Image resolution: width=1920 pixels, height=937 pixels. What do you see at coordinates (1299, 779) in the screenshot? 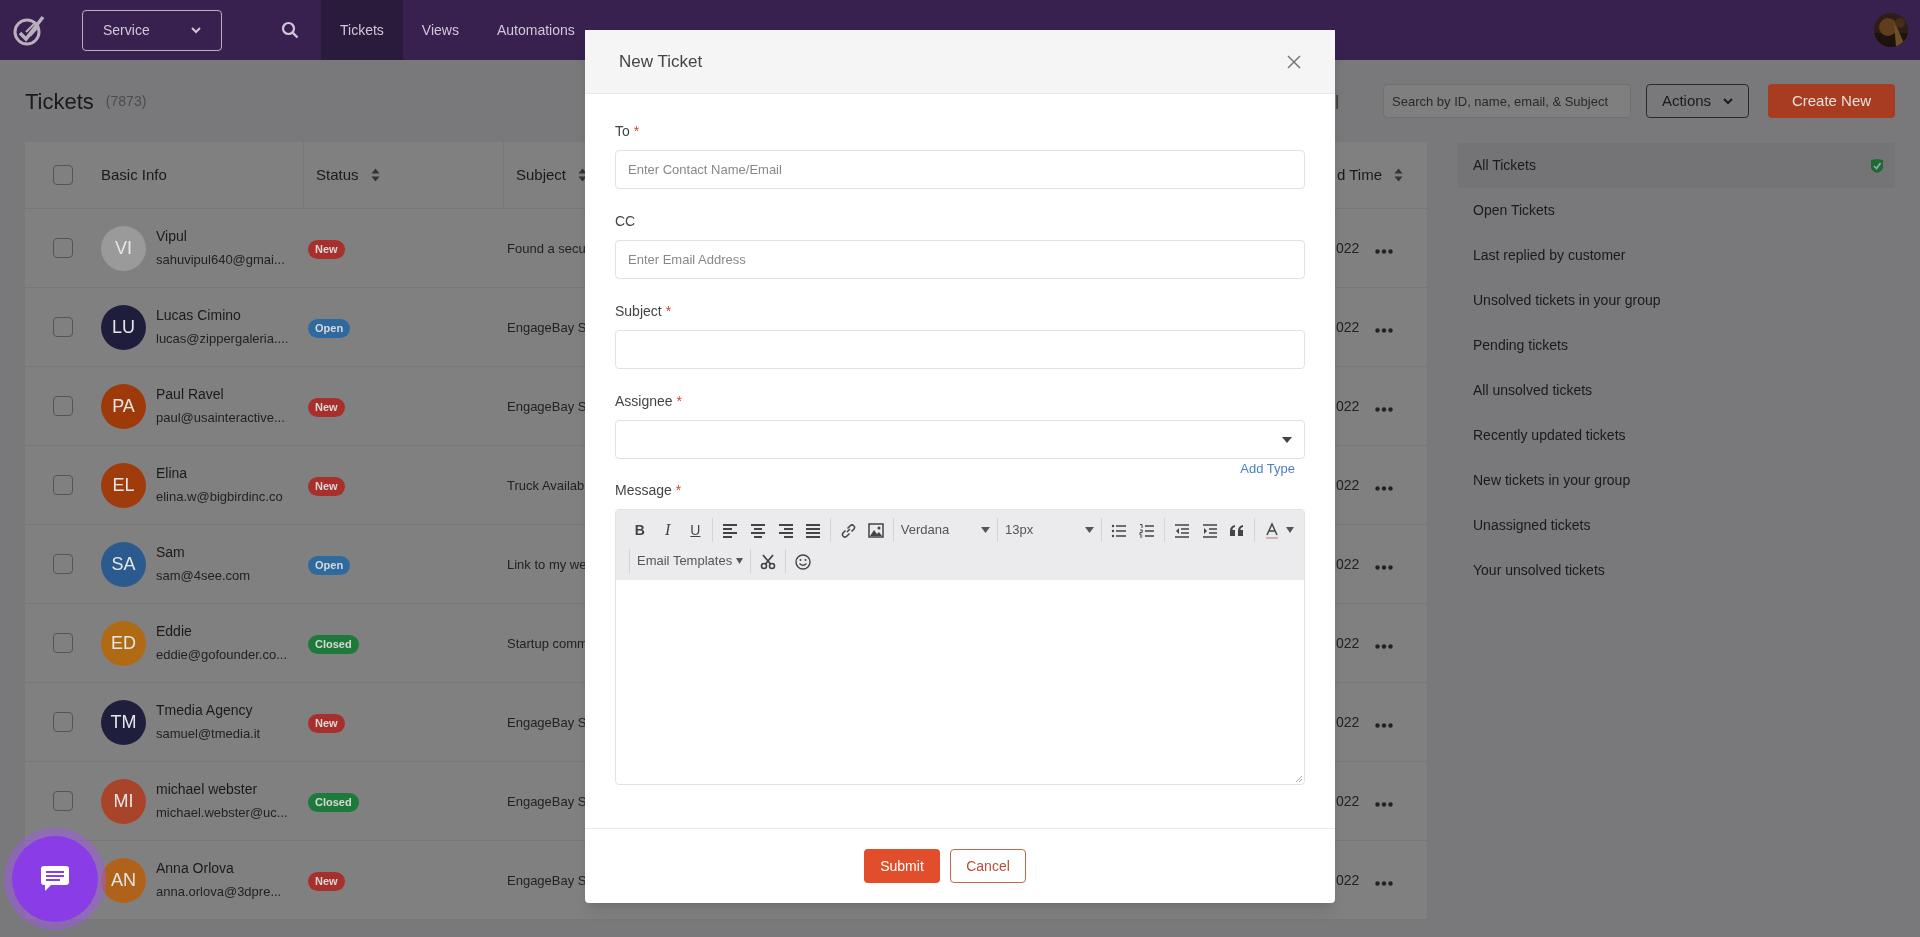
I see `resize-handle-icon` at bounding box center [1299, 779].